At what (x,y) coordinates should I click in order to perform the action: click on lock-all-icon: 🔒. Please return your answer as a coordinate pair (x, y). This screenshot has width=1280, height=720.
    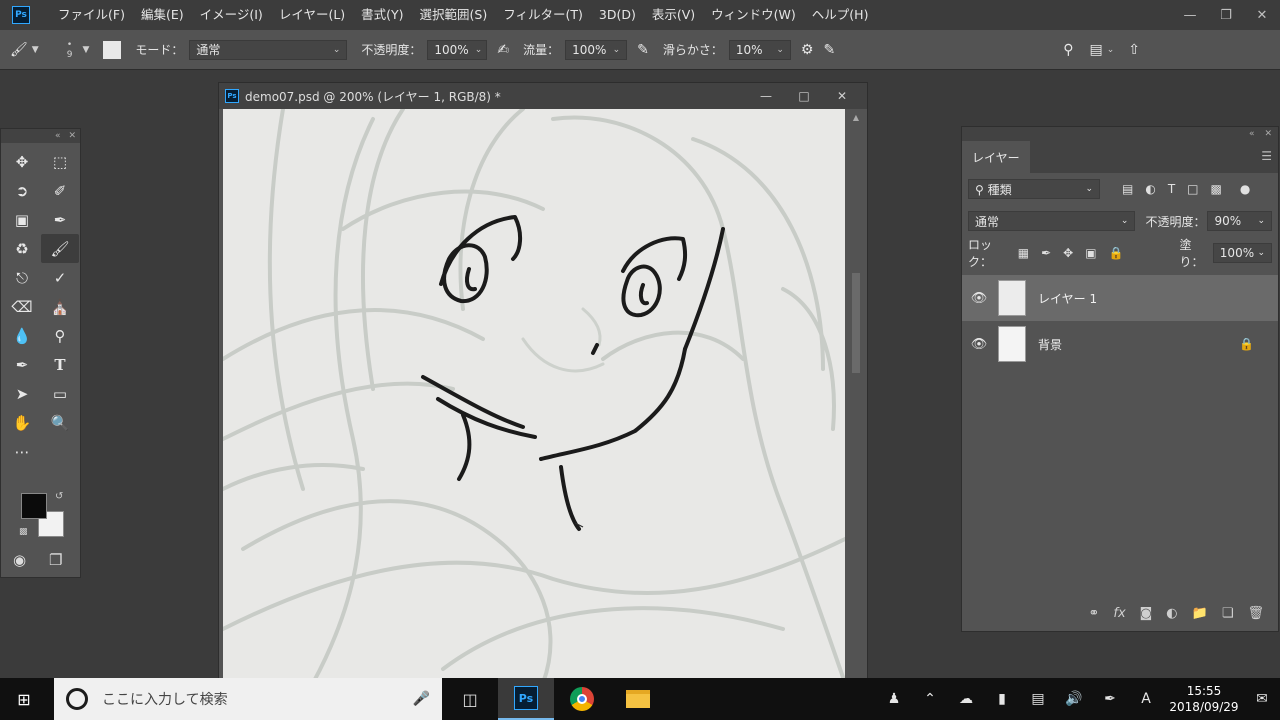
    Looking at the image, I should click on (1116, 253).